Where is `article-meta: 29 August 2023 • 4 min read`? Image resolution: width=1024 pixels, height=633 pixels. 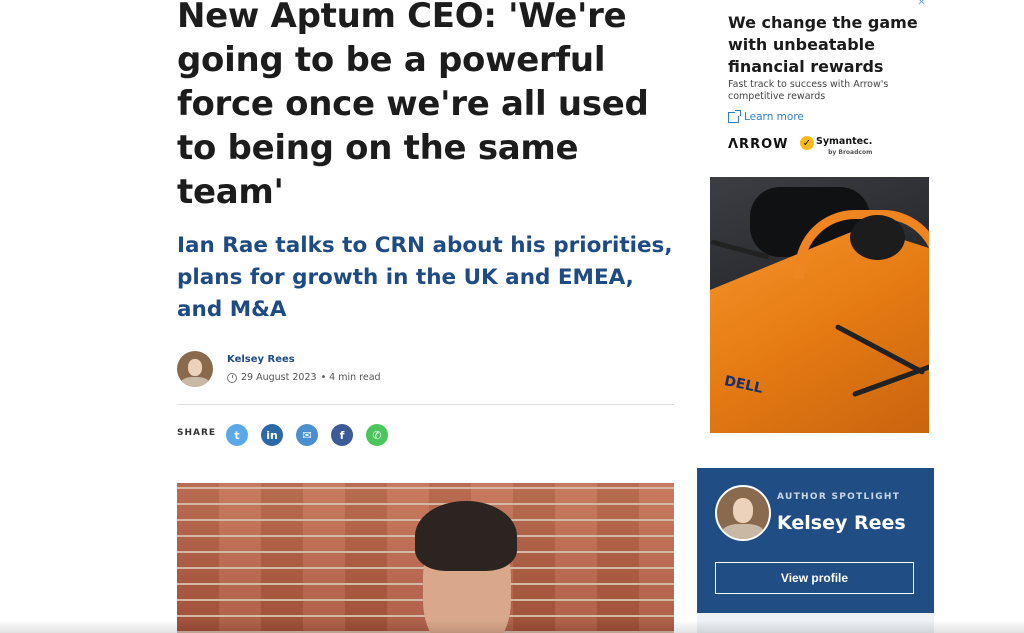 article-meta: 29 August 2023 • 4 min read is located at coordinates (304, 377).